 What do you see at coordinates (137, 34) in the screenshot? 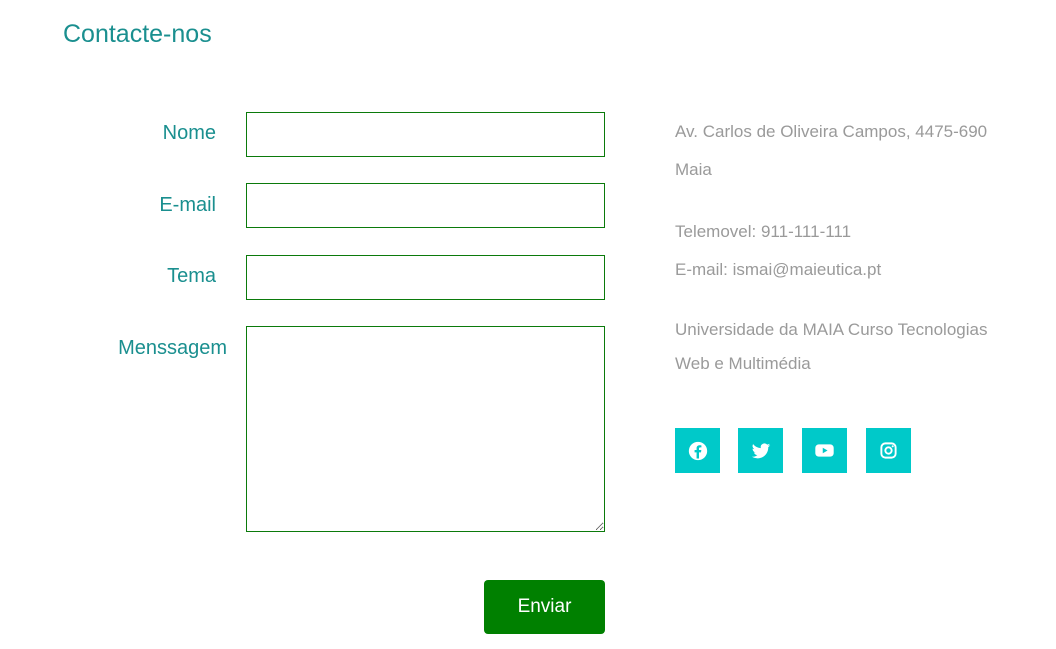
I see `page-title: Contacte-nos` at bounding box center [137, 34].